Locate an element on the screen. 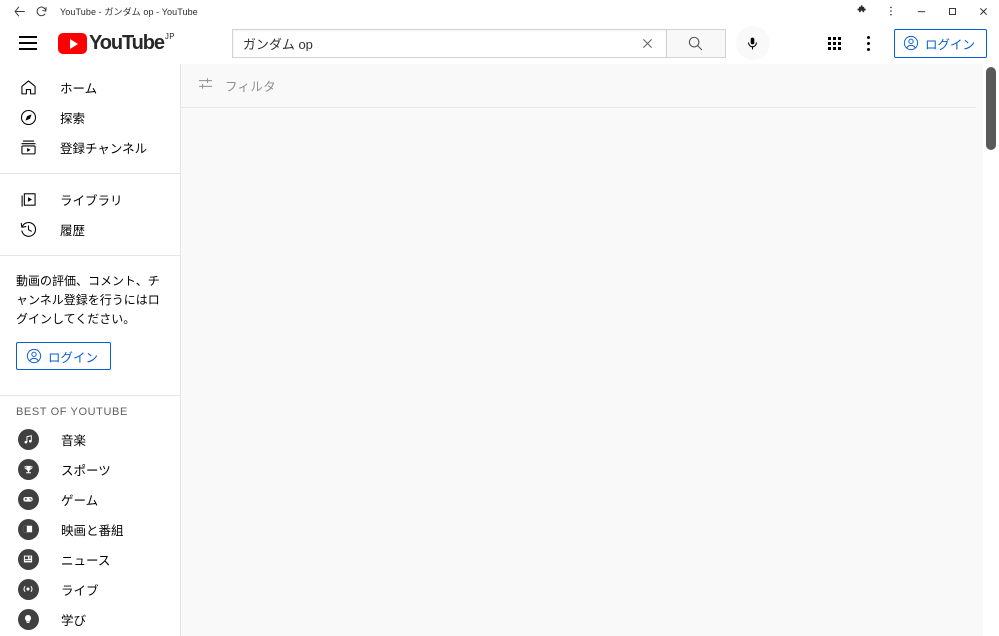  sidebar-item-explore: 探索 is located at coordinates (90, 117).